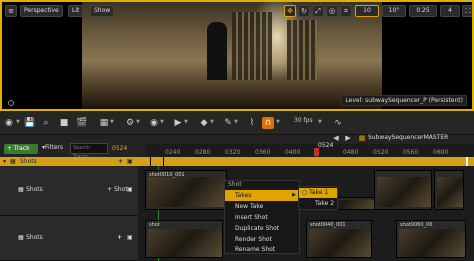 This screenshot has height=261, width=474. Describe the element at coordinates (467, 11) in the screenshot. I see `maximize-icon: ⛶` at that location.